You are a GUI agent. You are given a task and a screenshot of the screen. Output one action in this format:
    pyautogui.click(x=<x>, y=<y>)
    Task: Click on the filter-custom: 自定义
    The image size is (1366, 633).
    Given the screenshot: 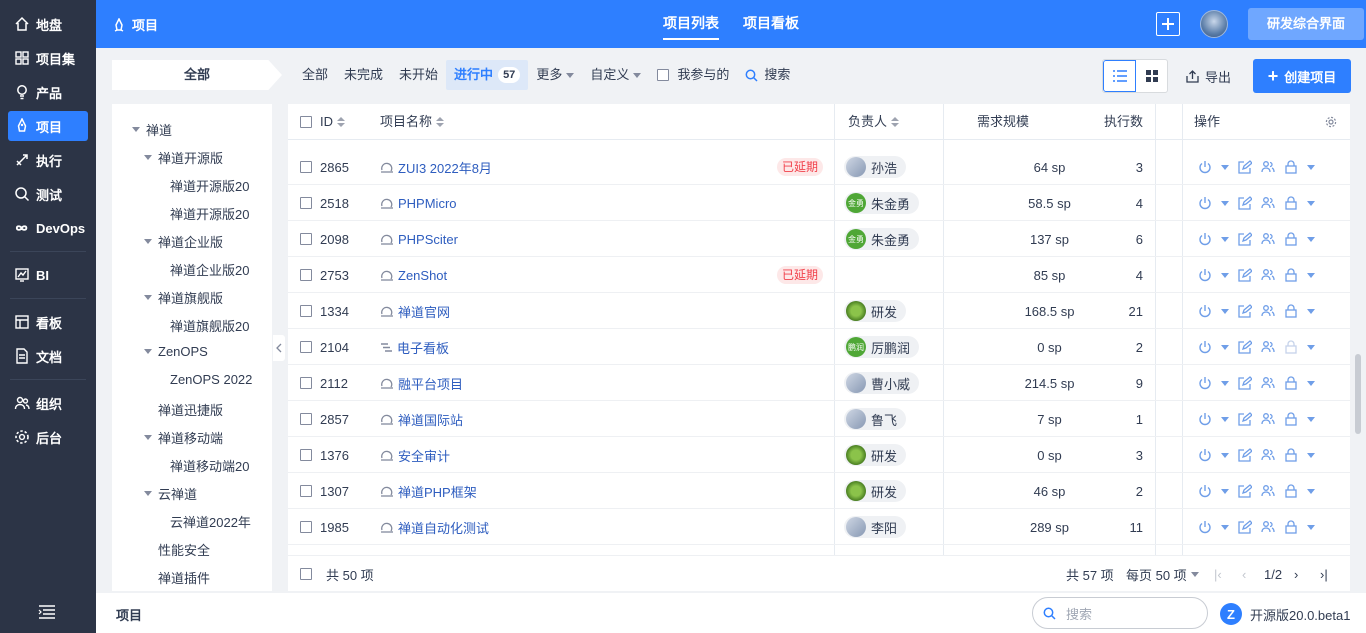 What is the action you would take?
    pyautogui.click(x=615, y=75)
    